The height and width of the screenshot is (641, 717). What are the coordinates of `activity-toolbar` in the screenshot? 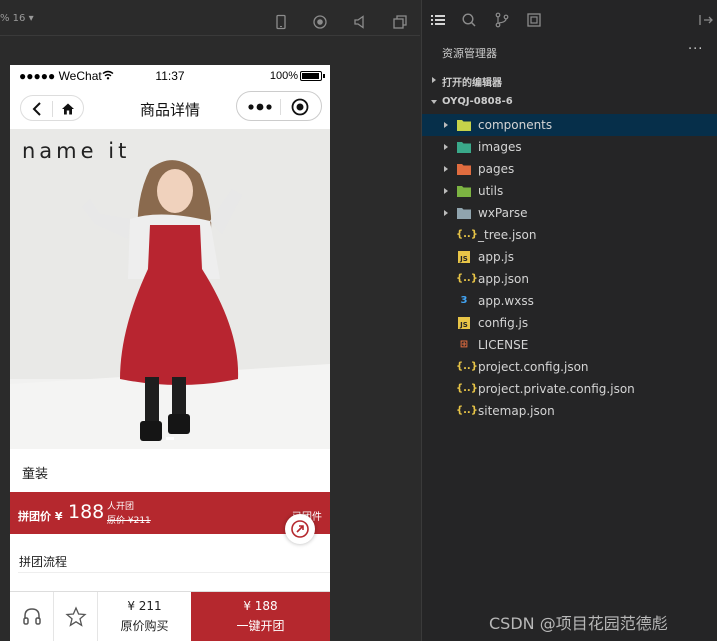 It's located at (569, 20).